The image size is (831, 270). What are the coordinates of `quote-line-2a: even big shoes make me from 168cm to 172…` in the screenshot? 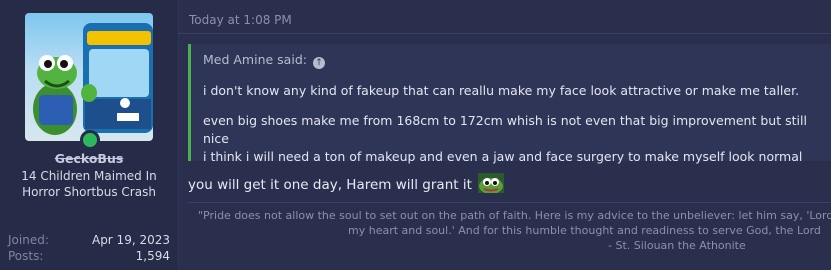 It's located at (505, 129).